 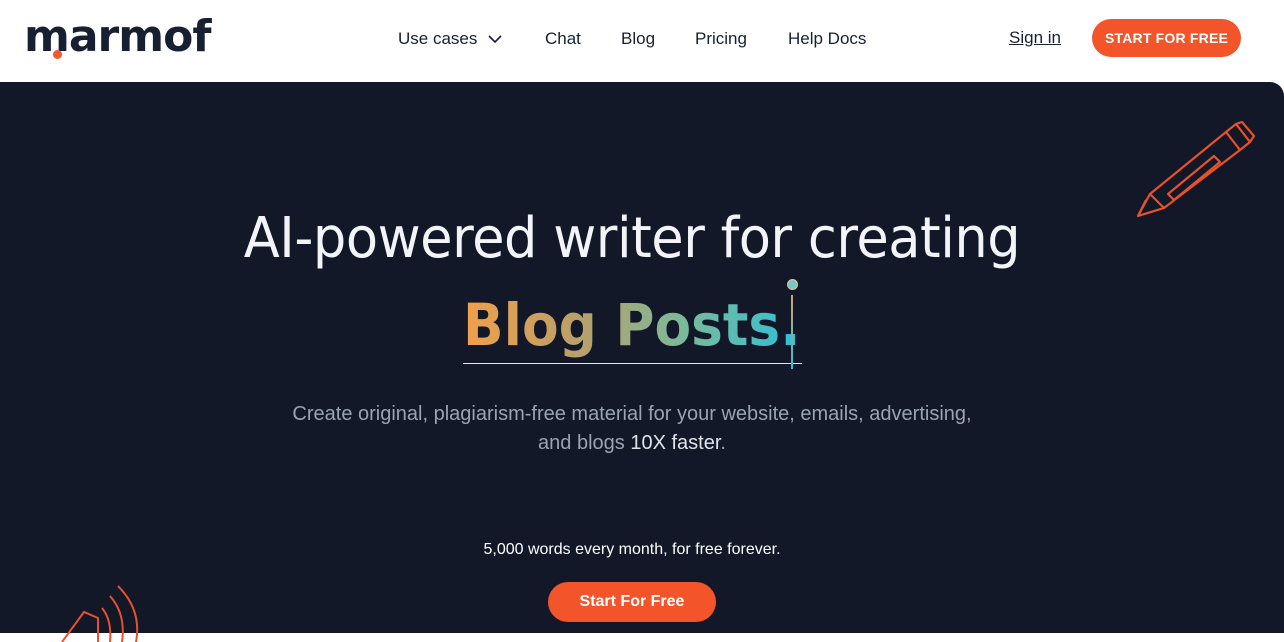 I want to click on marmof-logo: marmof, so click(x=117, y=36).